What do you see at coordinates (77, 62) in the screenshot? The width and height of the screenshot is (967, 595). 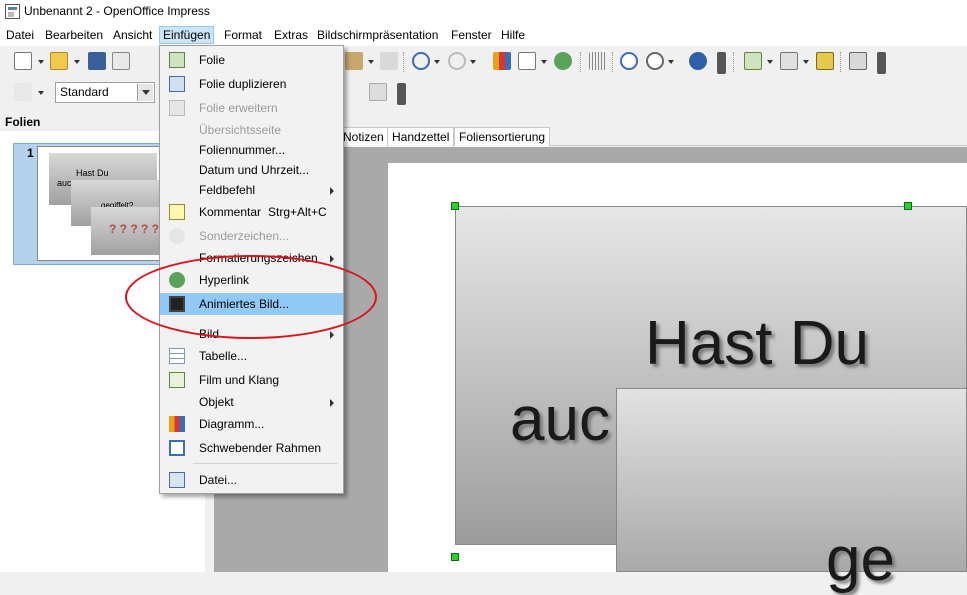 I see `open-dropdown-icon` at bounding box center [77, 62].